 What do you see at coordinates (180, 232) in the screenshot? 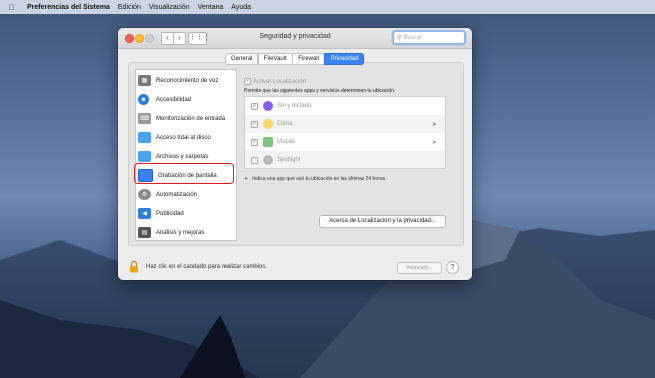
I see `sidebar-item-label: Análisis y mejoras` at bounding box center [180, 232].